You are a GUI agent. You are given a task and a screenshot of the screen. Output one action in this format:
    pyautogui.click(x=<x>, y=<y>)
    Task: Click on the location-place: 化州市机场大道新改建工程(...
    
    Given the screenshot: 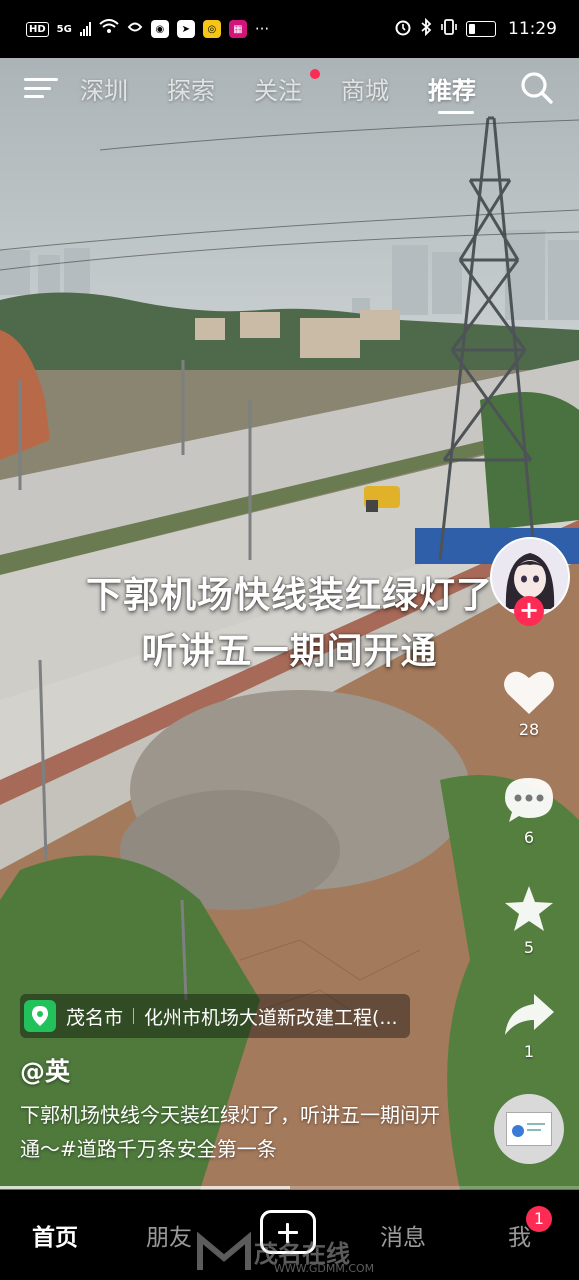 What is the action you would take?
    pyautogui.click(x=271, y=1017)
    